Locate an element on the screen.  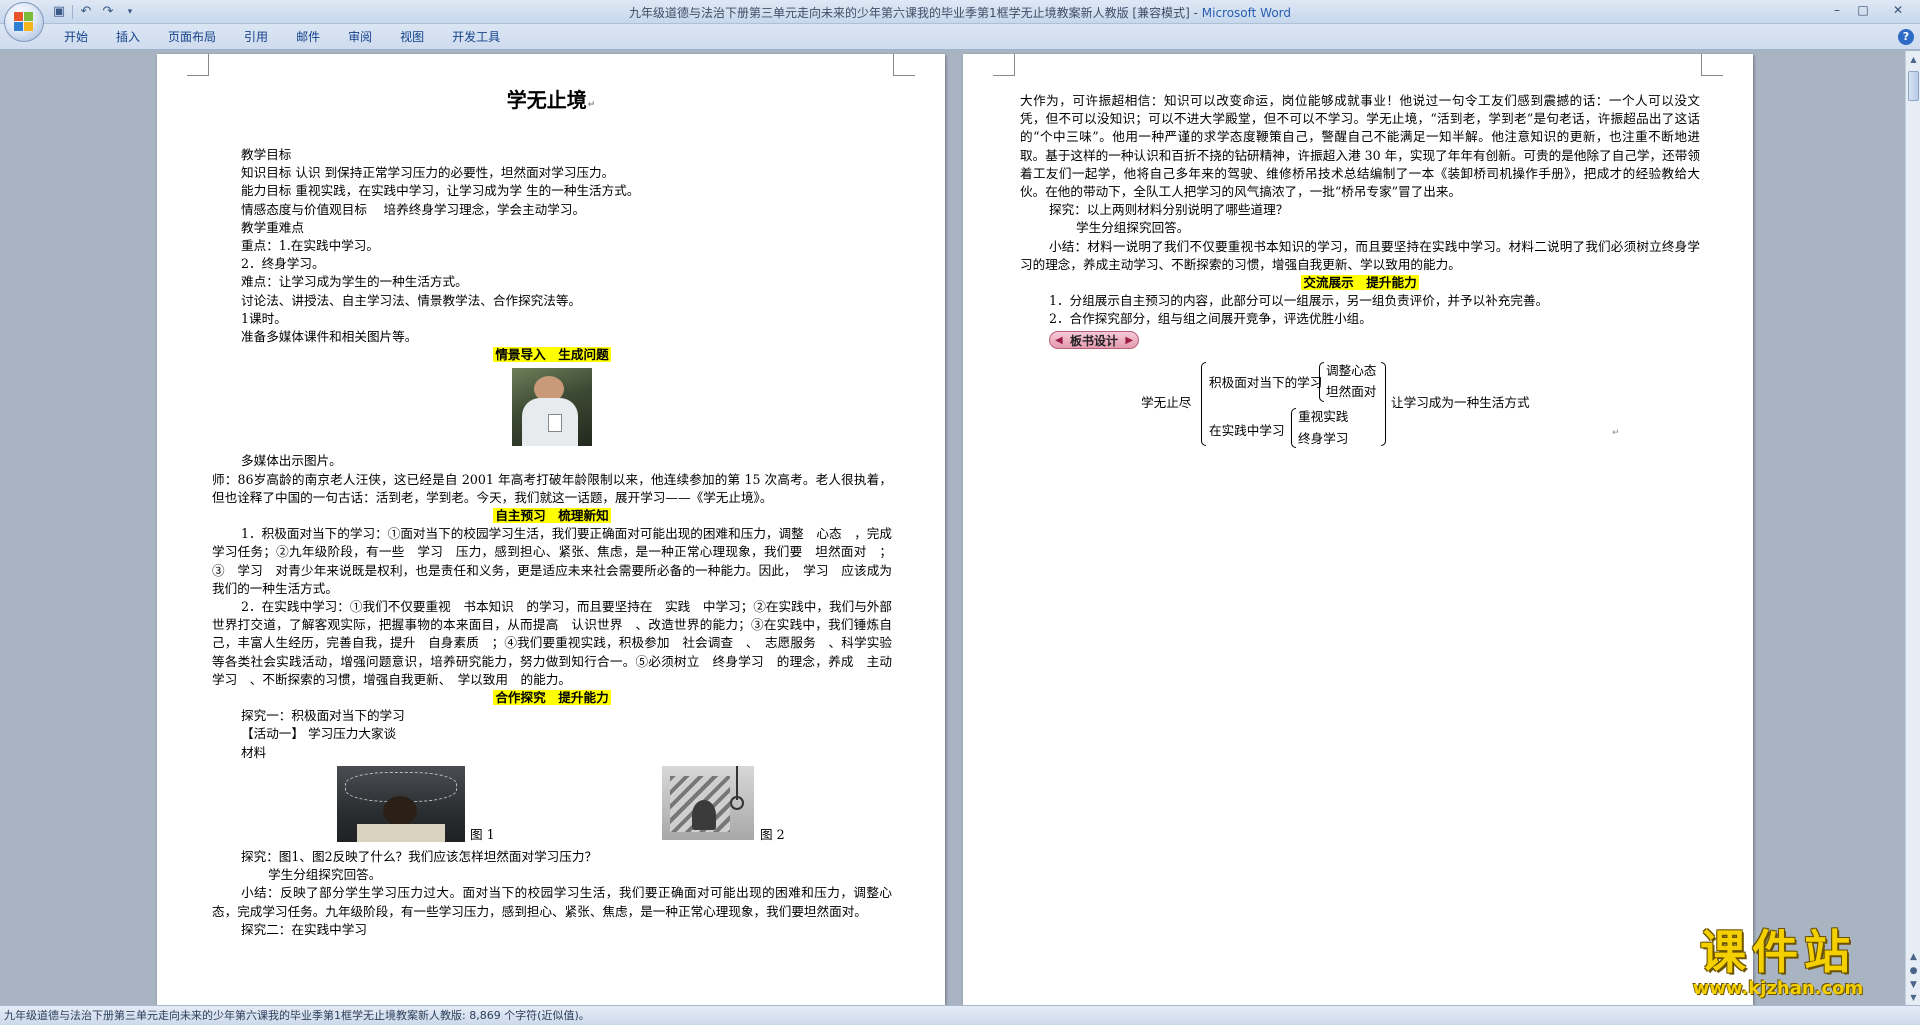
tree-leaf-2a: 重视实践 is located at coordinates (1323, 416).